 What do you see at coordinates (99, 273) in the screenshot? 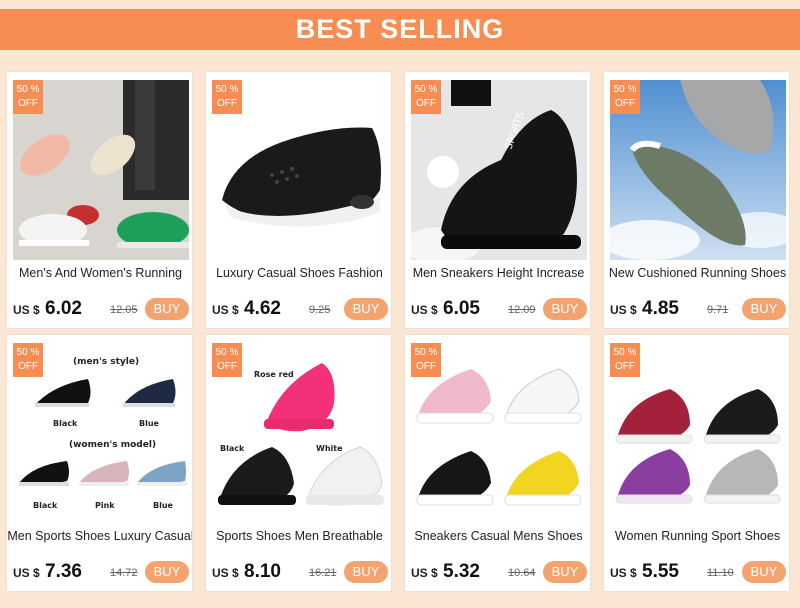
I see `product-title: Men's And Women's Running` at bounding box center [99, 273].